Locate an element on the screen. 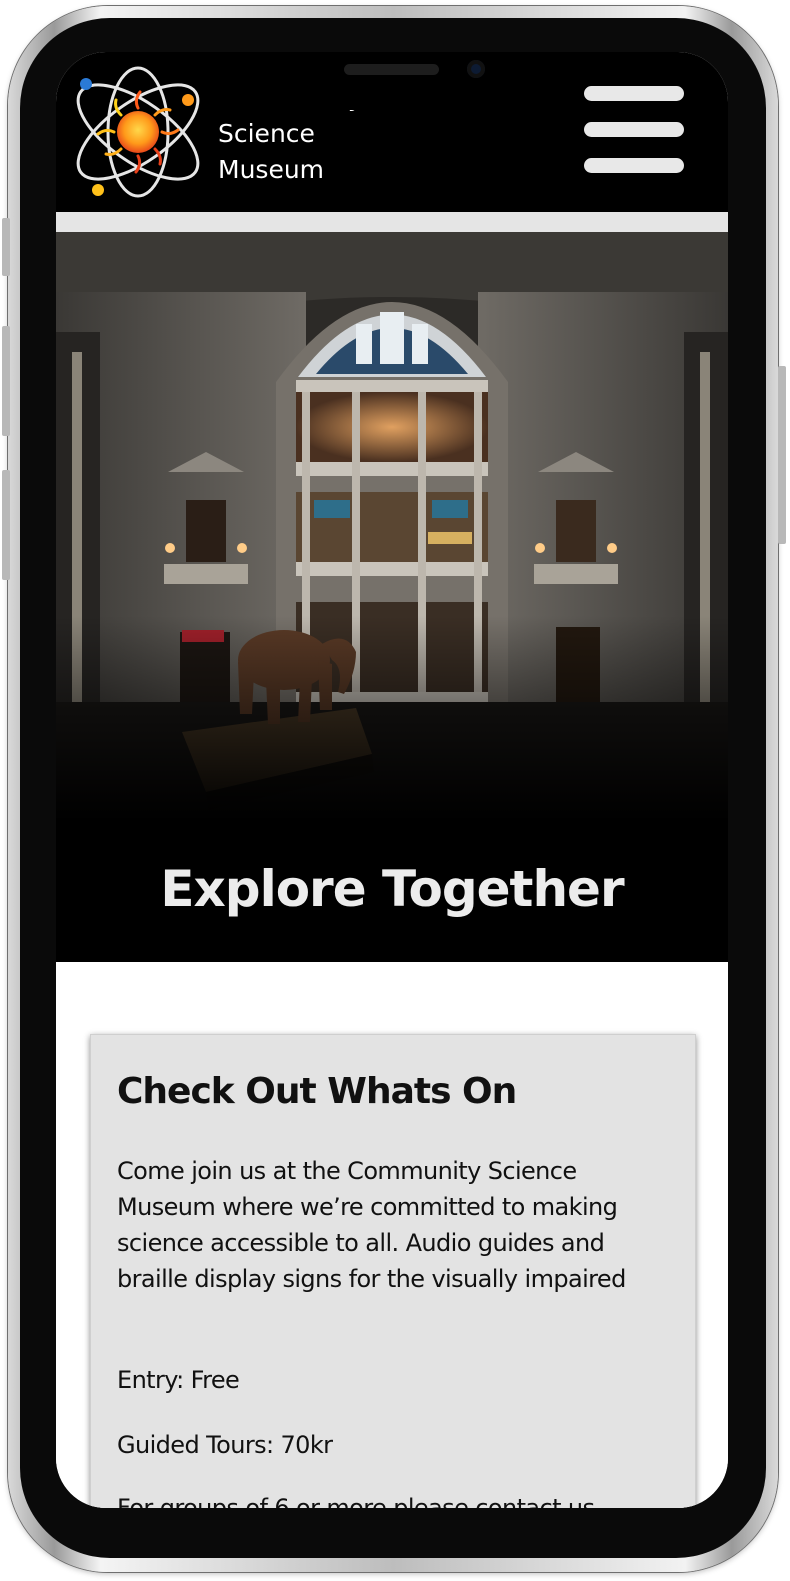 The width and height of the screenshot is (790, 1581). front-camera-icon is located at coordinates (476, 69).